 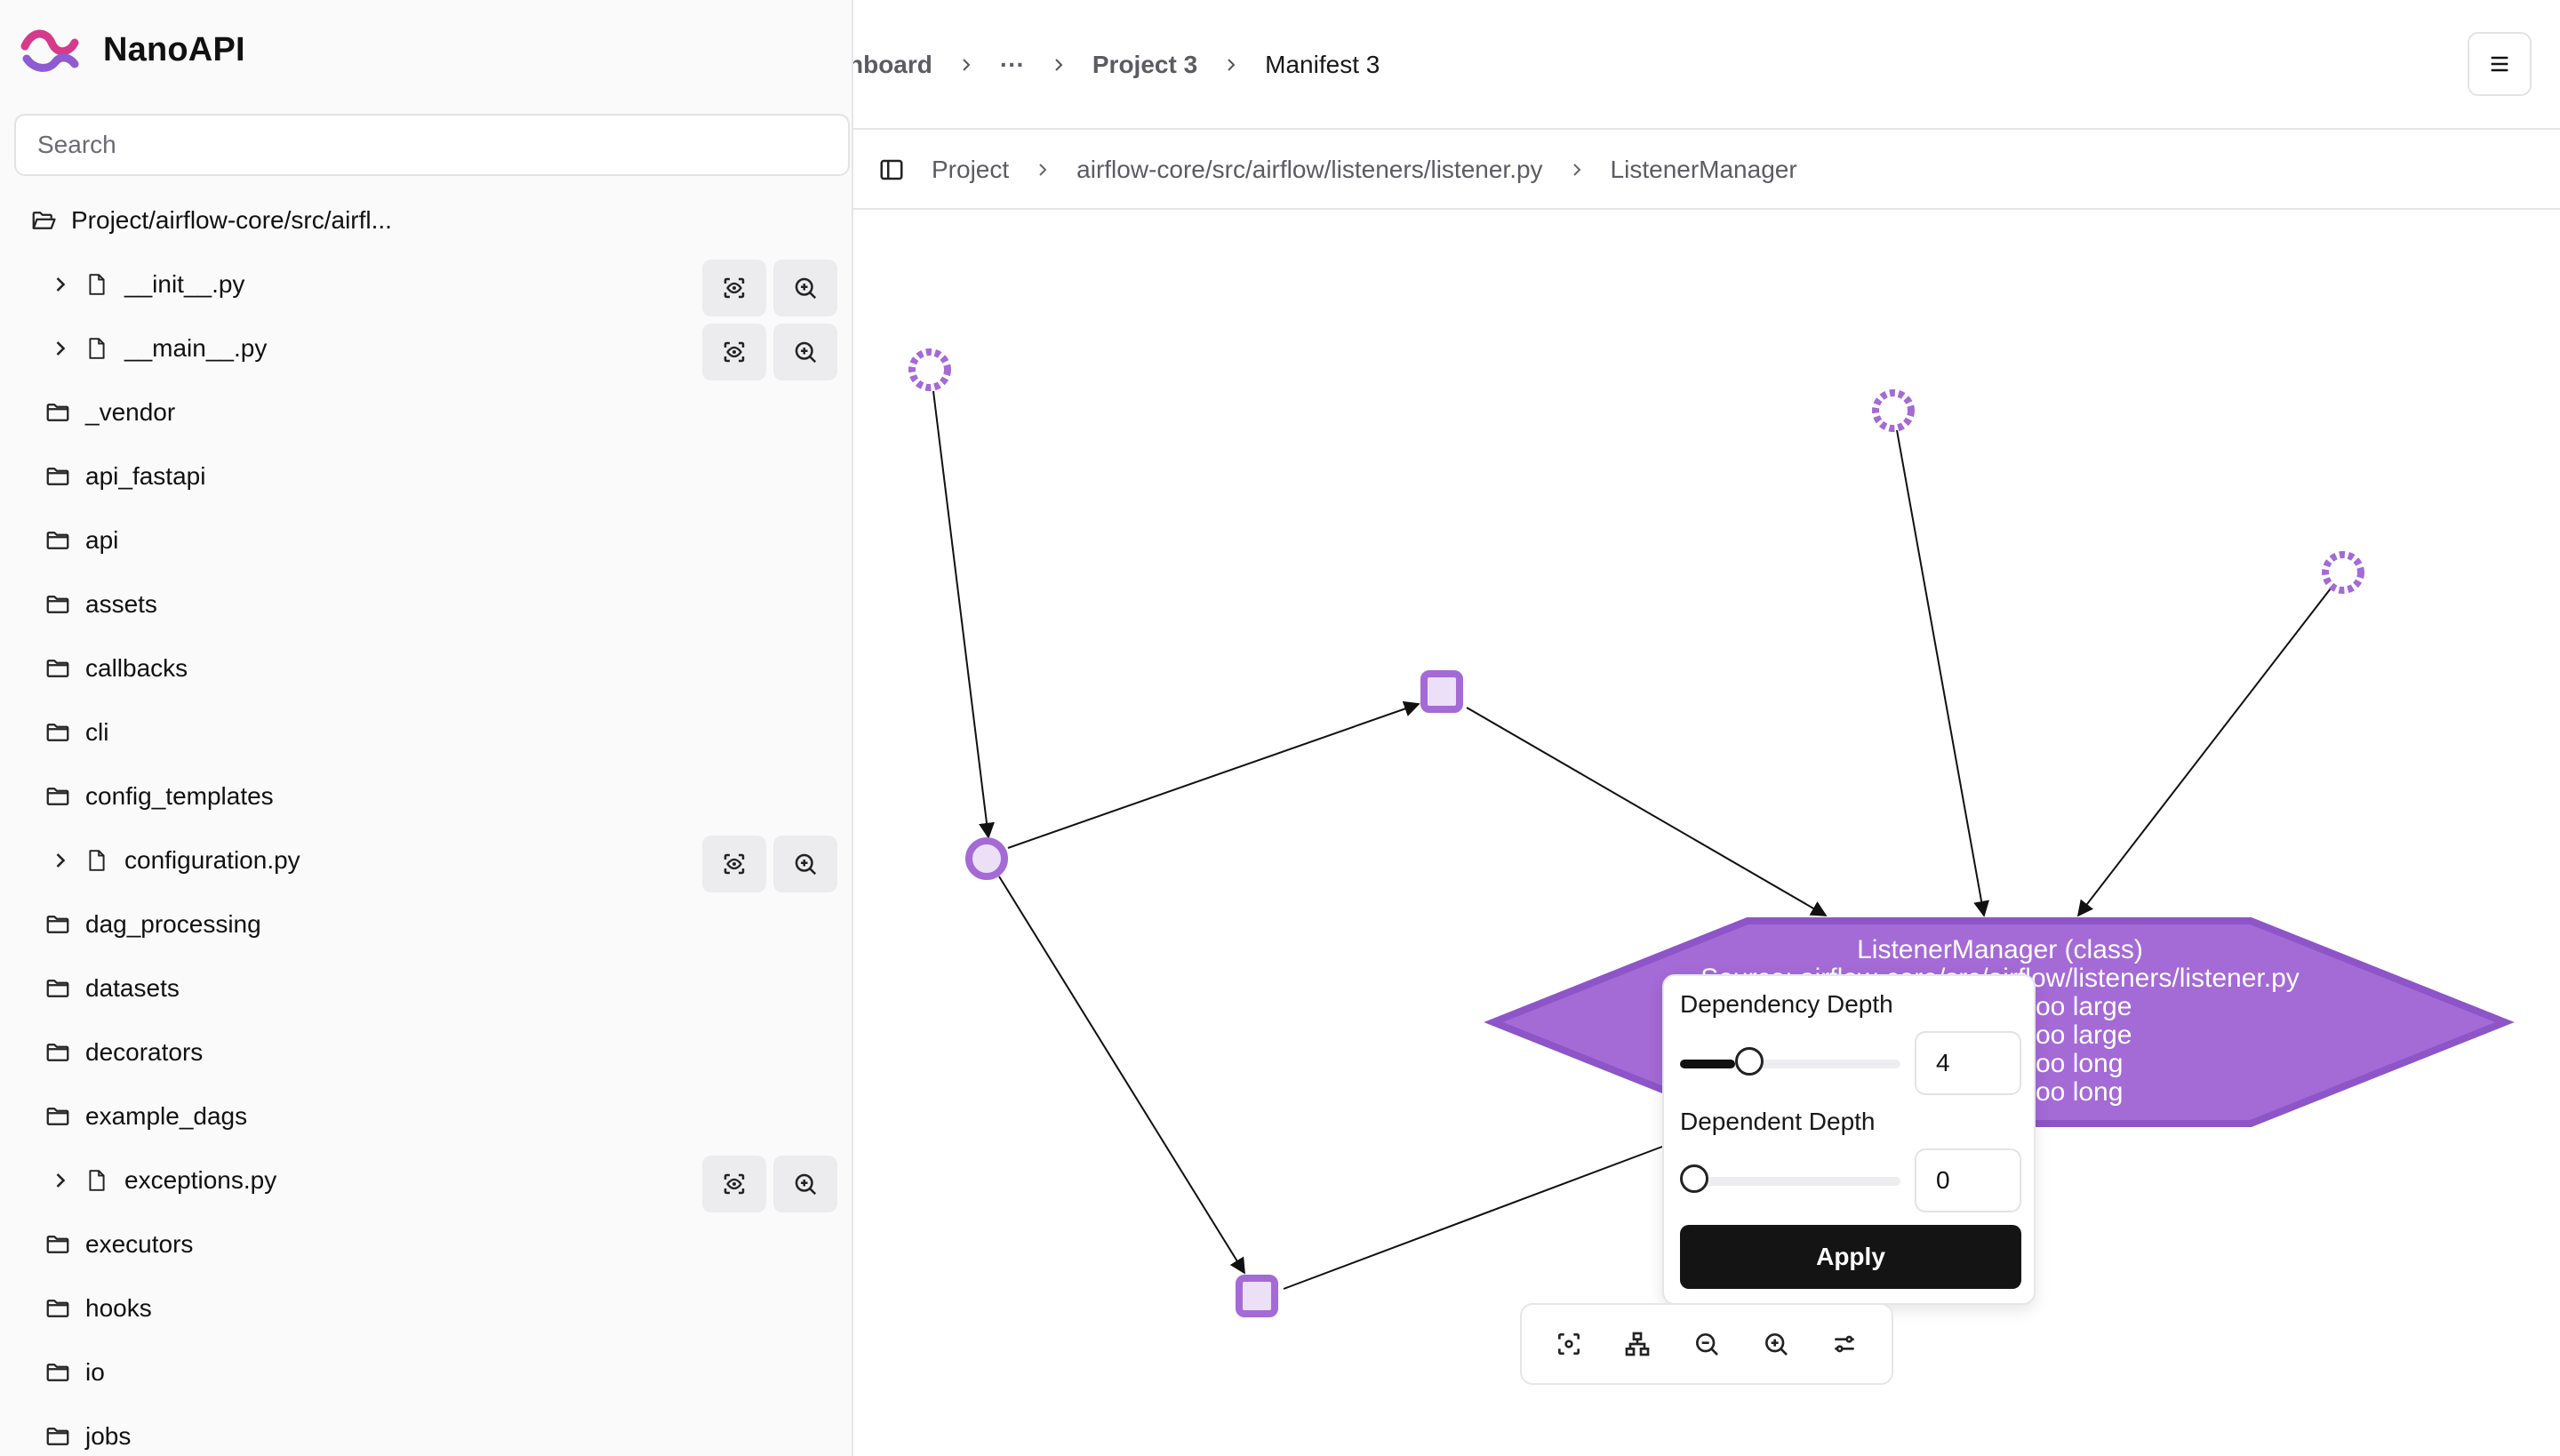 I want to click on crumb-symbol: ListenerManager, so click(x=1703, y=169).